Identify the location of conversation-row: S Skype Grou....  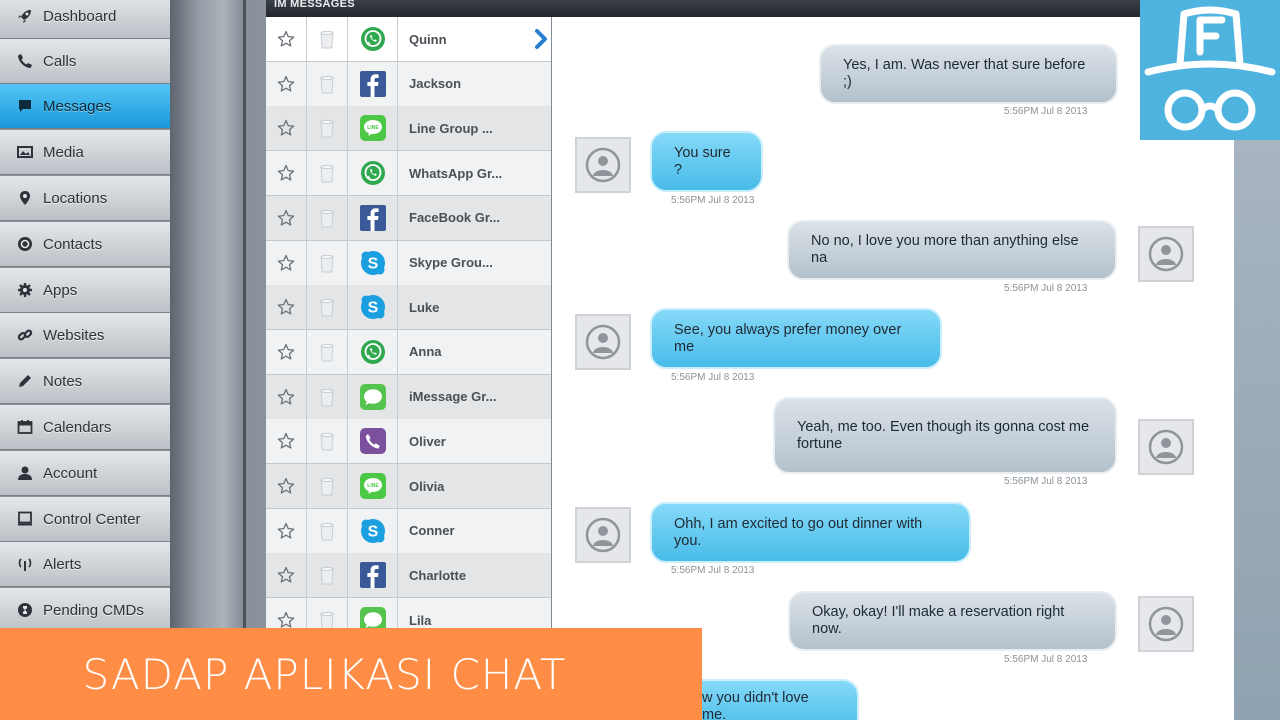
(408, 263).